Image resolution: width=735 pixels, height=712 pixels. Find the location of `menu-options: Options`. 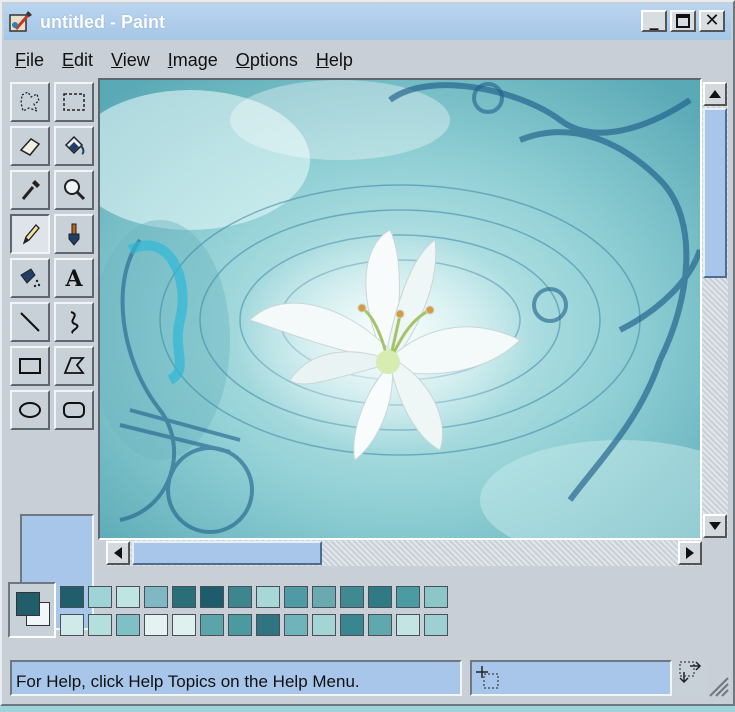

menu-options: Options is located at coordinates (267, 60).